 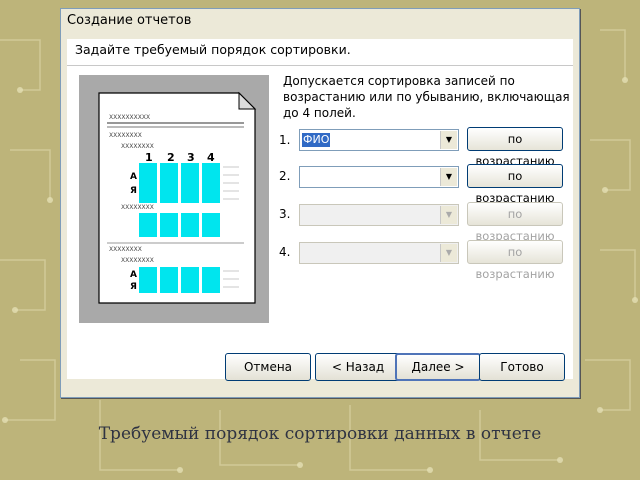 What do you see at coordinates (379, 177) in the screenshot?
I see `sort-field-2-combo: ▼` at bounding box center [379, 177].